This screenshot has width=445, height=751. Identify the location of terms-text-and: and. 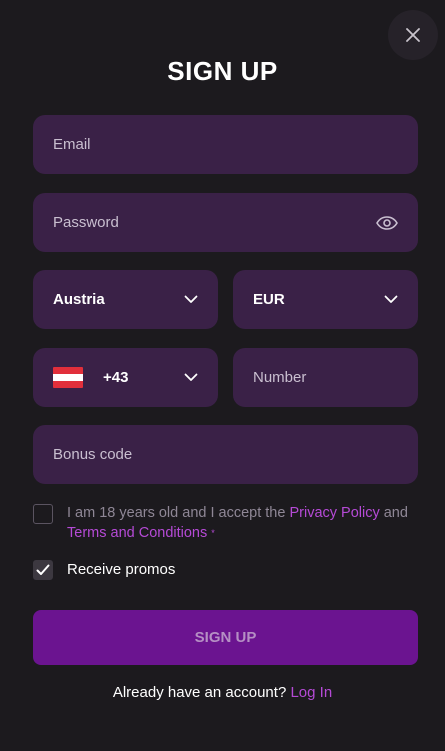
(393, 513).